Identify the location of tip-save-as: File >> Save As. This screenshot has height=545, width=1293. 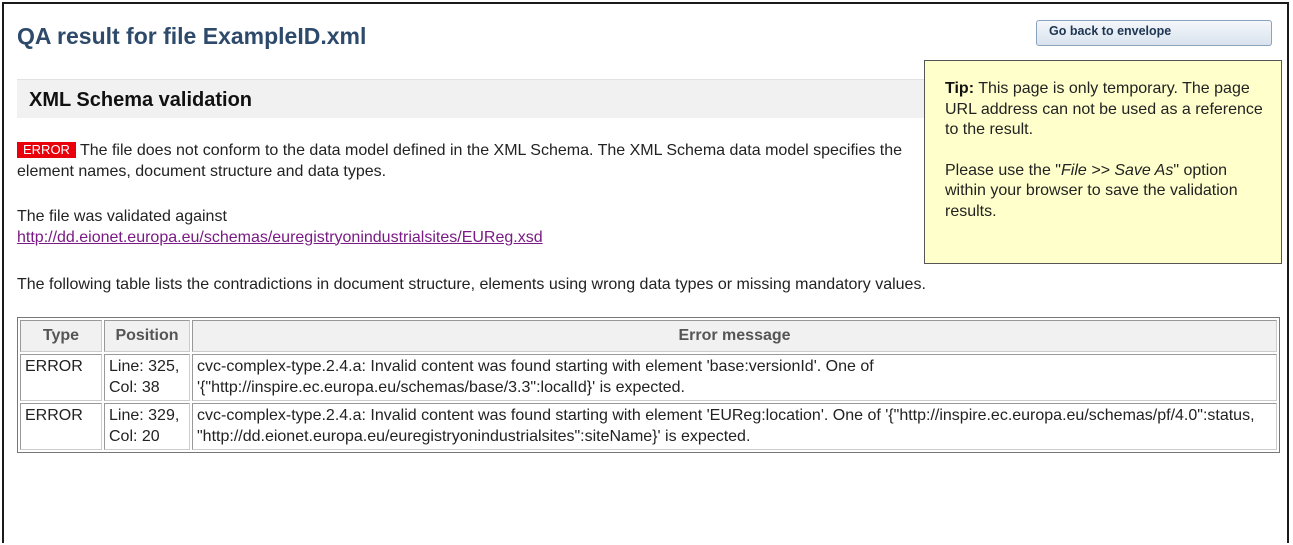
(1117, 170).